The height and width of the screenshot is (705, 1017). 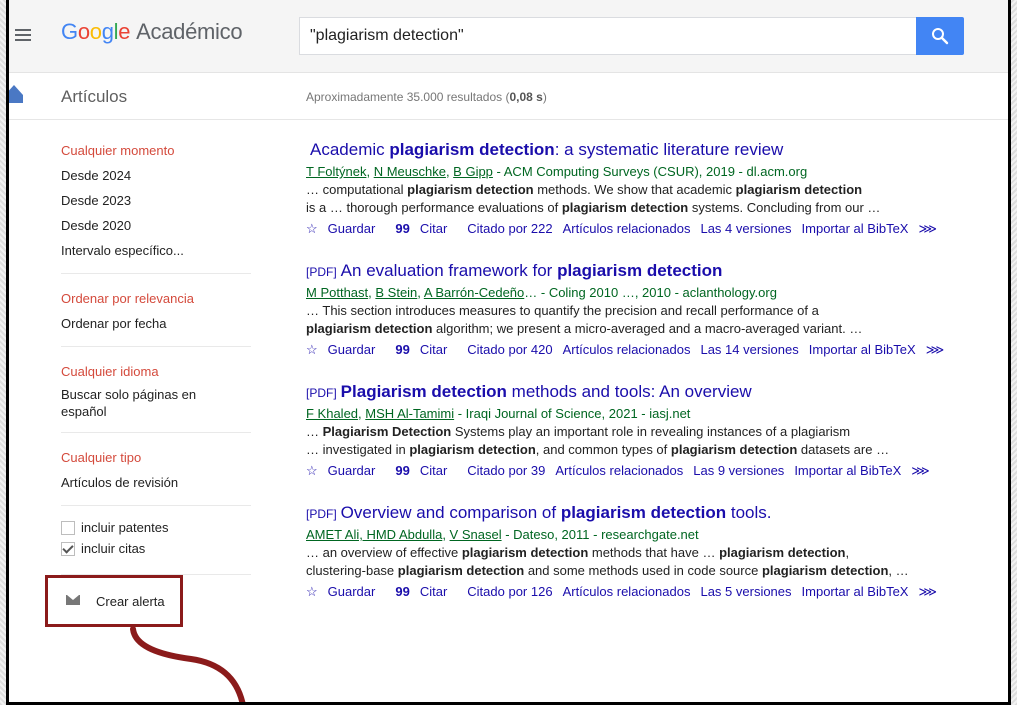 What do you see at coordinates (449, 270) in the screenshot?
I see `title-text: An evaluation framework for` at bounding box center [449, 270].